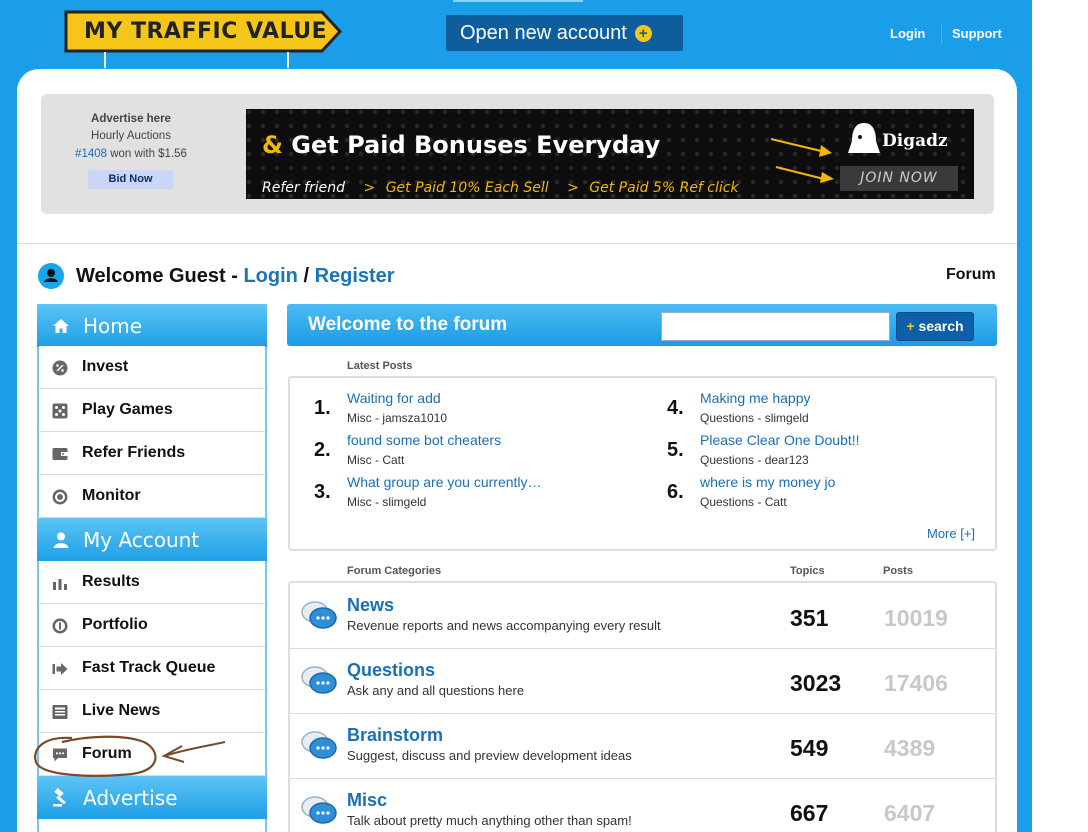 The height and width of the screenshot is (832, 1088). I want to click on more-posts-link: More [+], so click(951, 533).